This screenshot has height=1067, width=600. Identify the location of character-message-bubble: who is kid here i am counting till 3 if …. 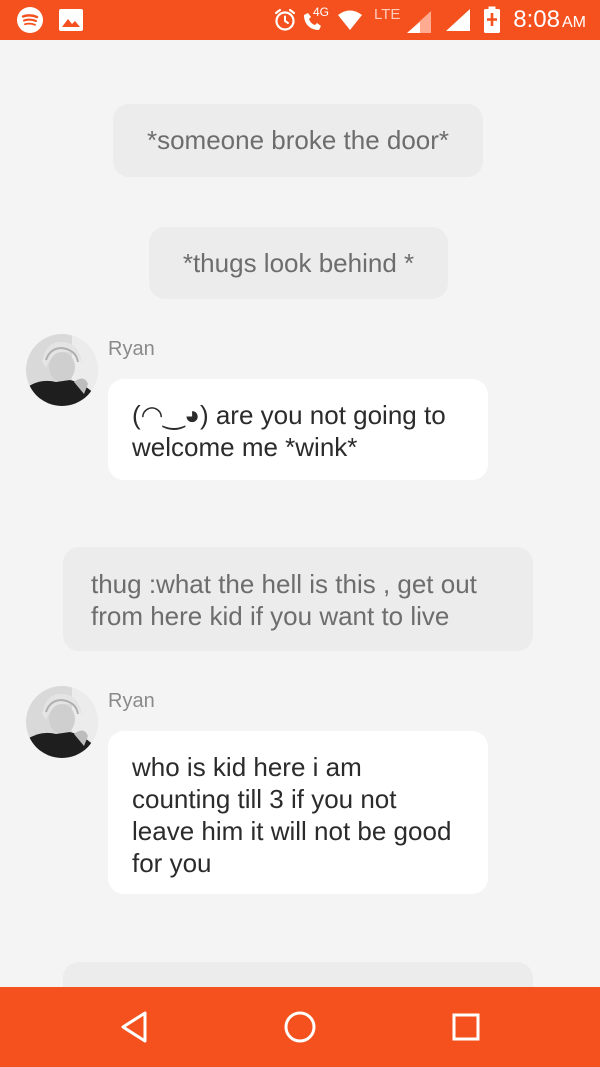
(298, 812).